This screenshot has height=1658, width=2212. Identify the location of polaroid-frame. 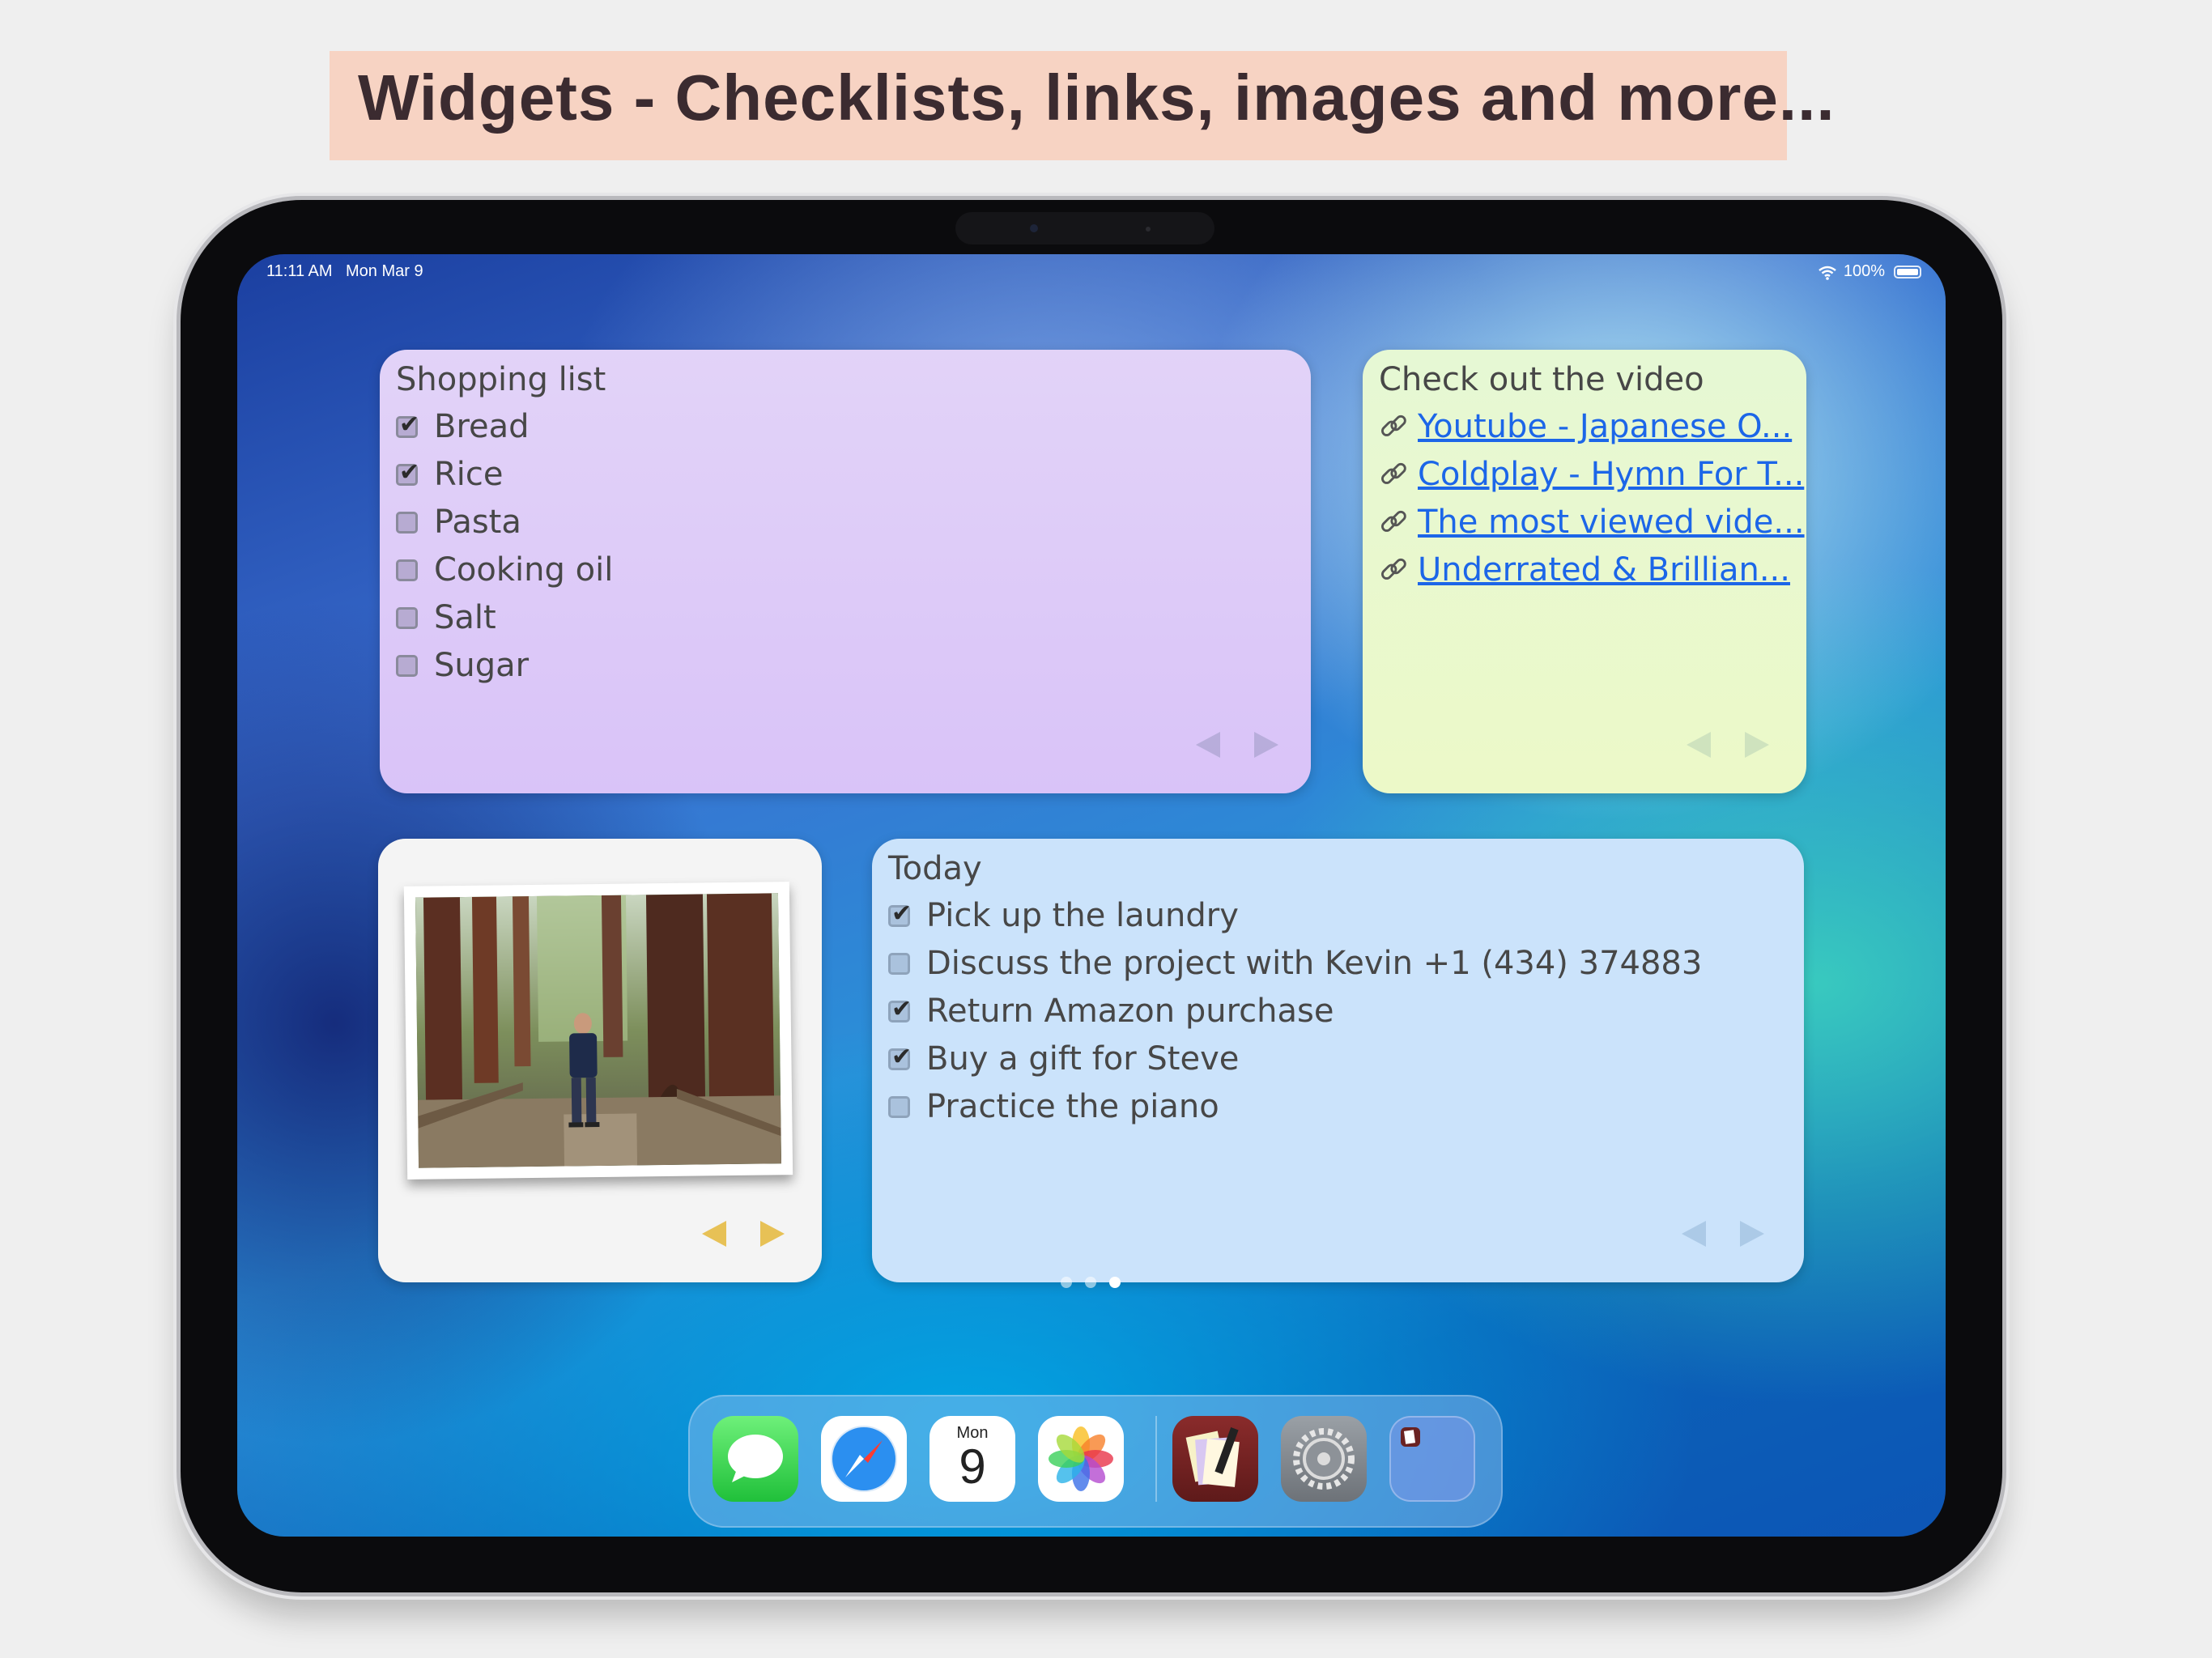
(598, 1031).